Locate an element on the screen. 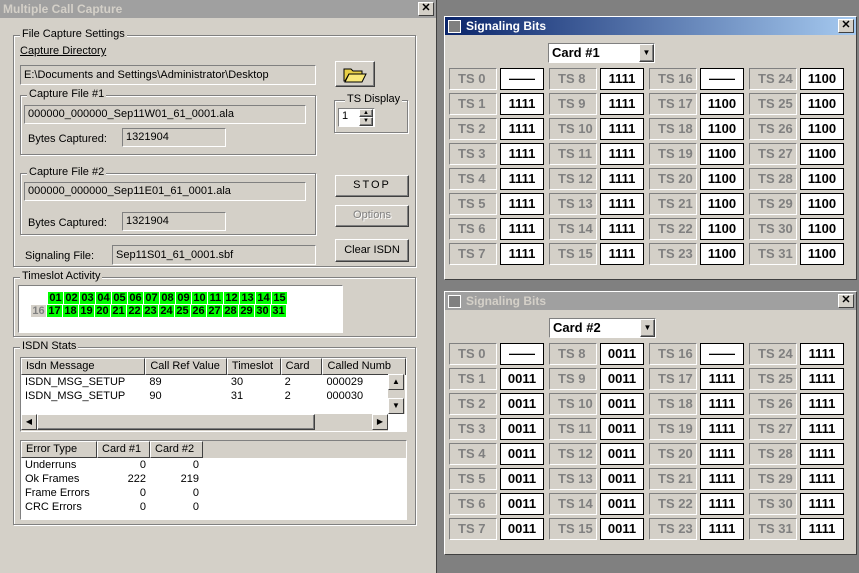  timeslot-label: TS 26 is located at coordinates (773, 129).